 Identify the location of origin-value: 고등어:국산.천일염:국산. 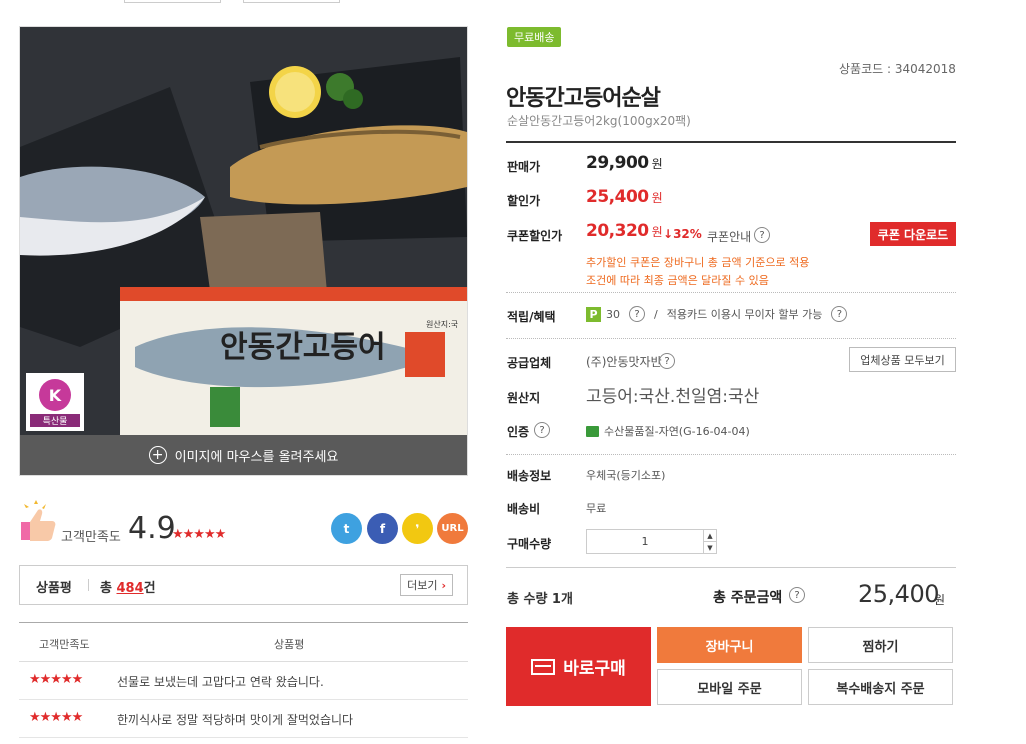
(673, 397).